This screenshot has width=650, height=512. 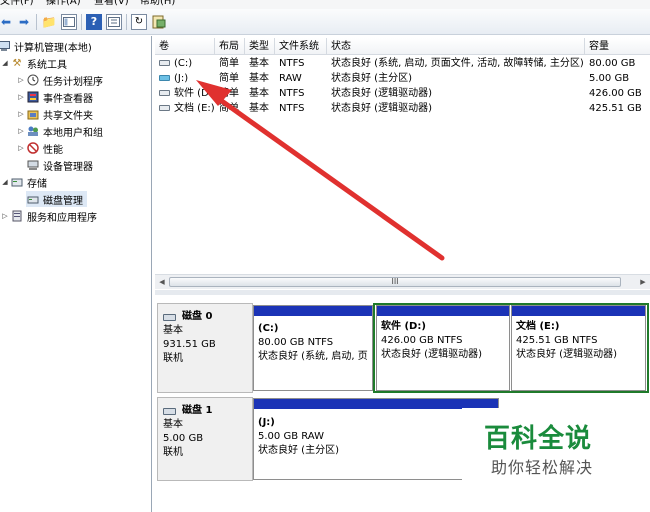 What do you see at coordinates (578, 311) in the screenshot?
I see `logical-drive-band` at bounding box center [578, 311].